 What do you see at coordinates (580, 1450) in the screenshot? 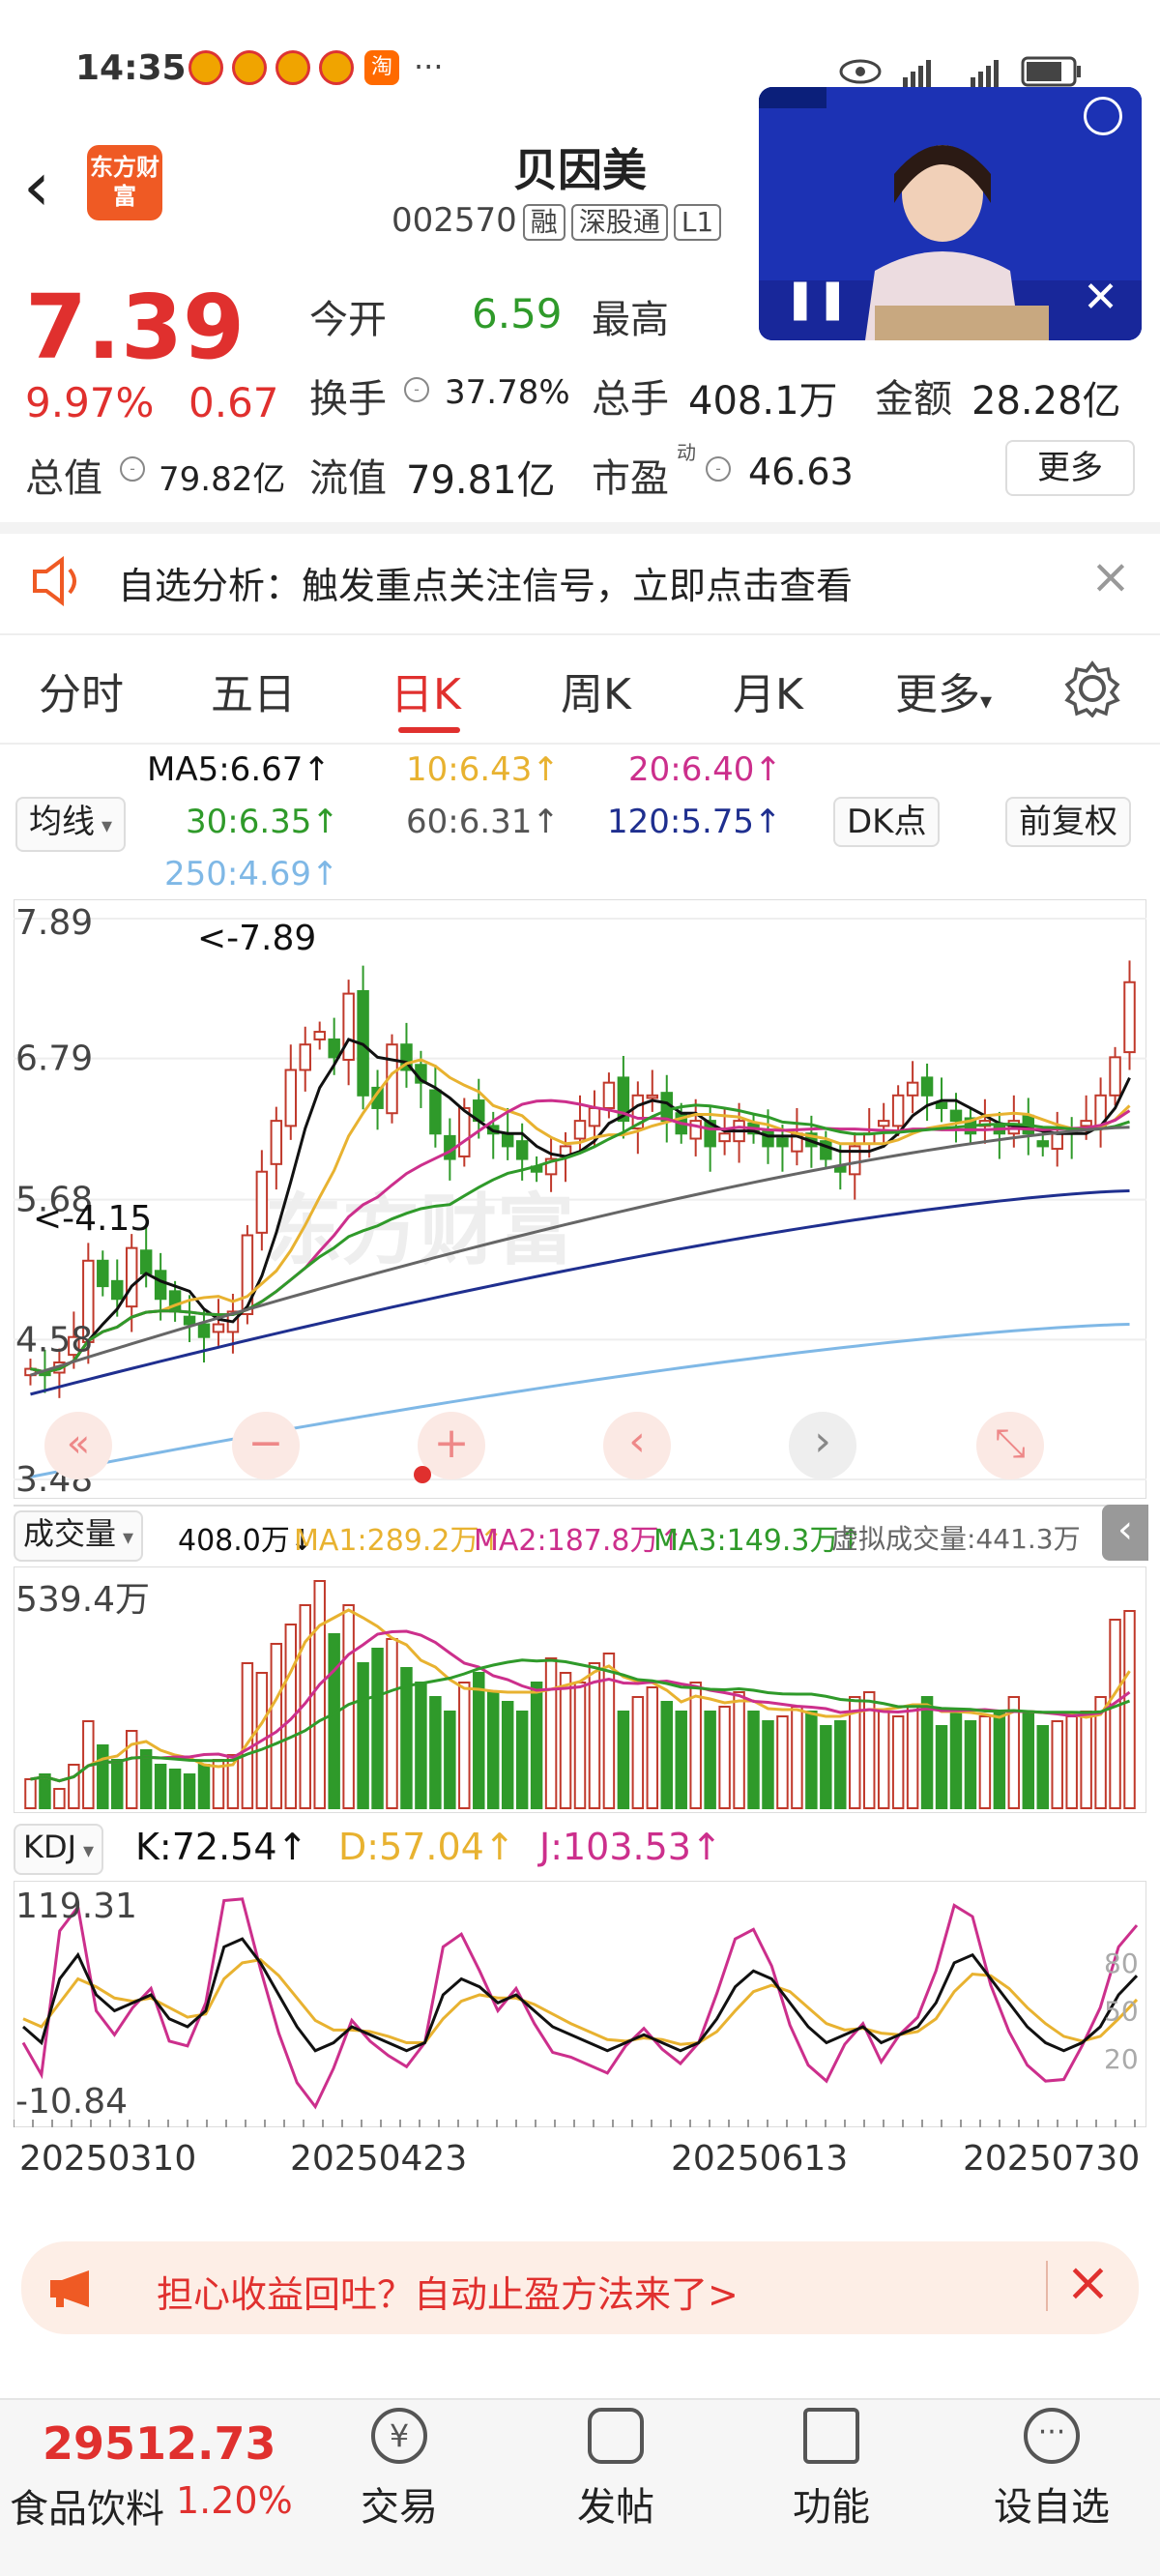
I see `chart-controls: « − + ‹ › ⤡` at bounding box center [580, 1450].